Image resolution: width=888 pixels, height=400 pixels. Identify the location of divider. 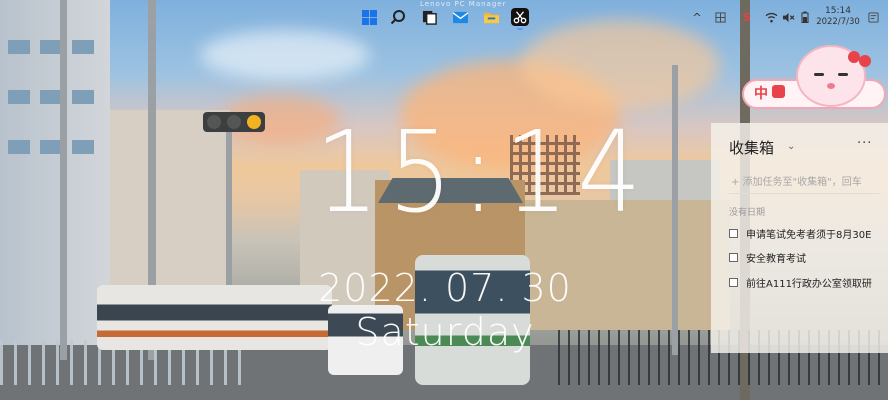
(804, 193).